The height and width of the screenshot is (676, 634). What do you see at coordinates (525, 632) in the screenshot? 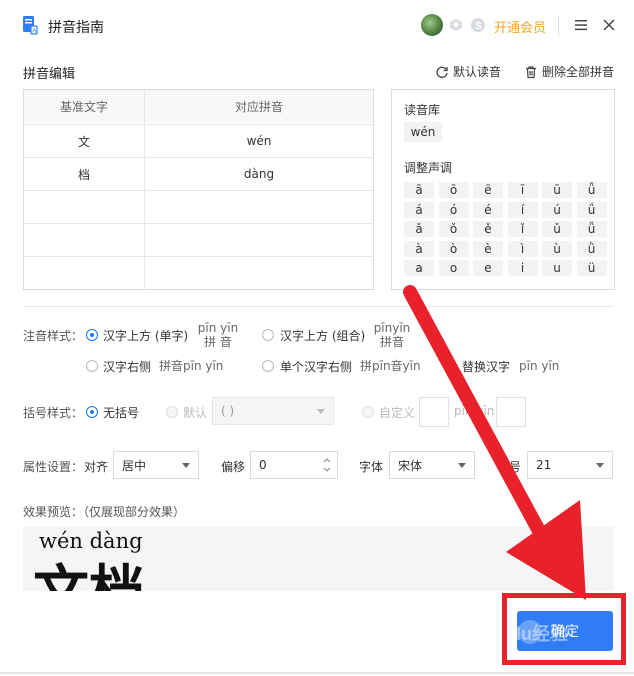
I see `baidu-watermark: Baidu经验` at bounding box center [525, 632].